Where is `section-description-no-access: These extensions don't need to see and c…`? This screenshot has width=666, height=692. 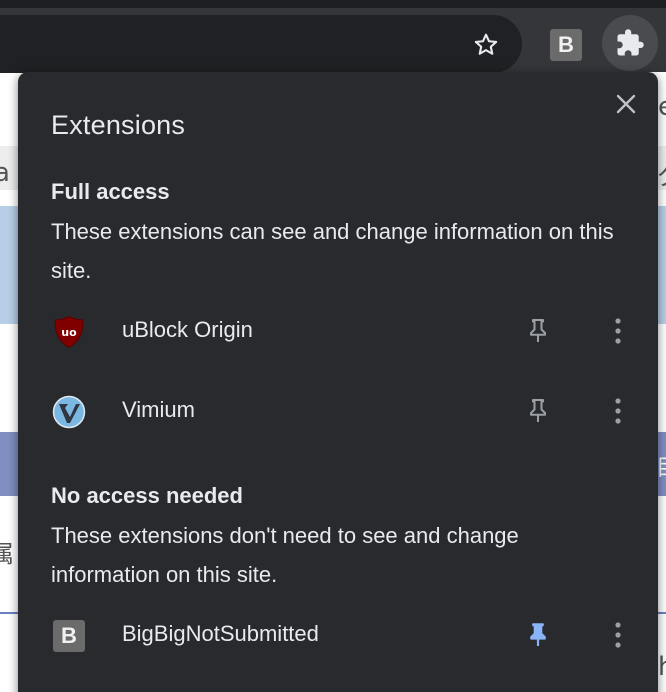
section-description-no-access: These extensions don't need to see and c… is located at coordinates (285, 555).